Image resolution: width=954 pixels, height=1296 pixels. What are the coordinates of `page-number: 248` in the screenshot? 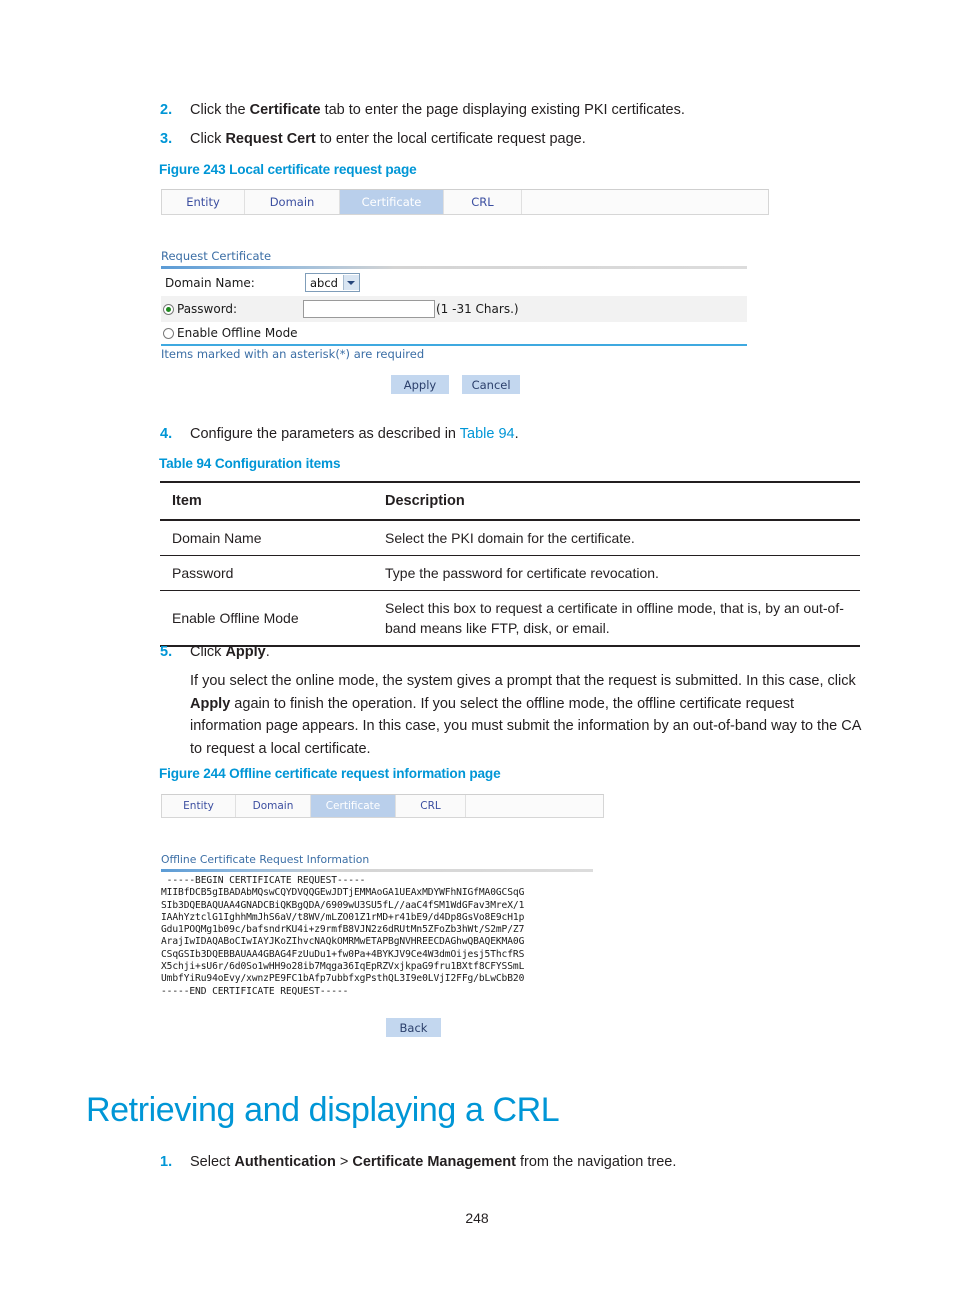 It's located at (477, 1218).